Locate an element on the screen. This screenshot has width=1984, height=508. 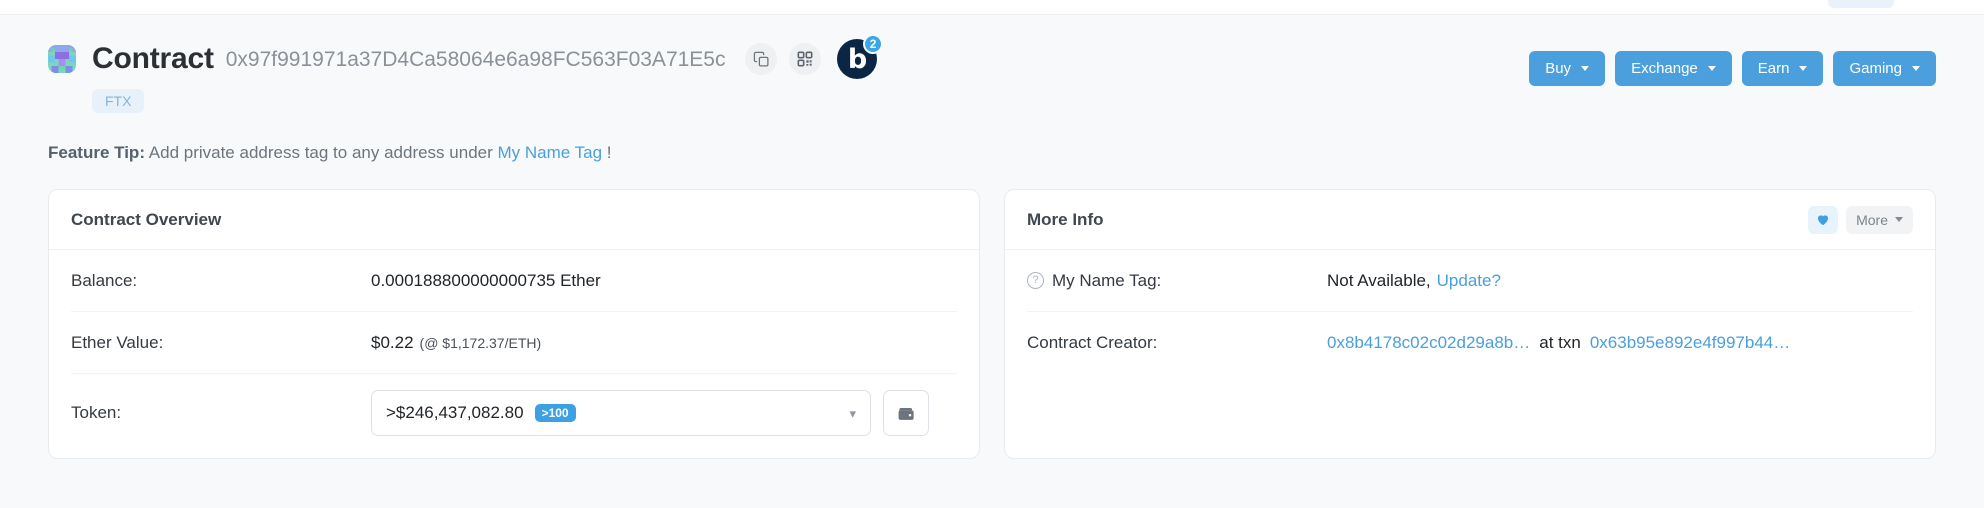
ether-value-label: Ether Value: is located at coordinates (117, 342).